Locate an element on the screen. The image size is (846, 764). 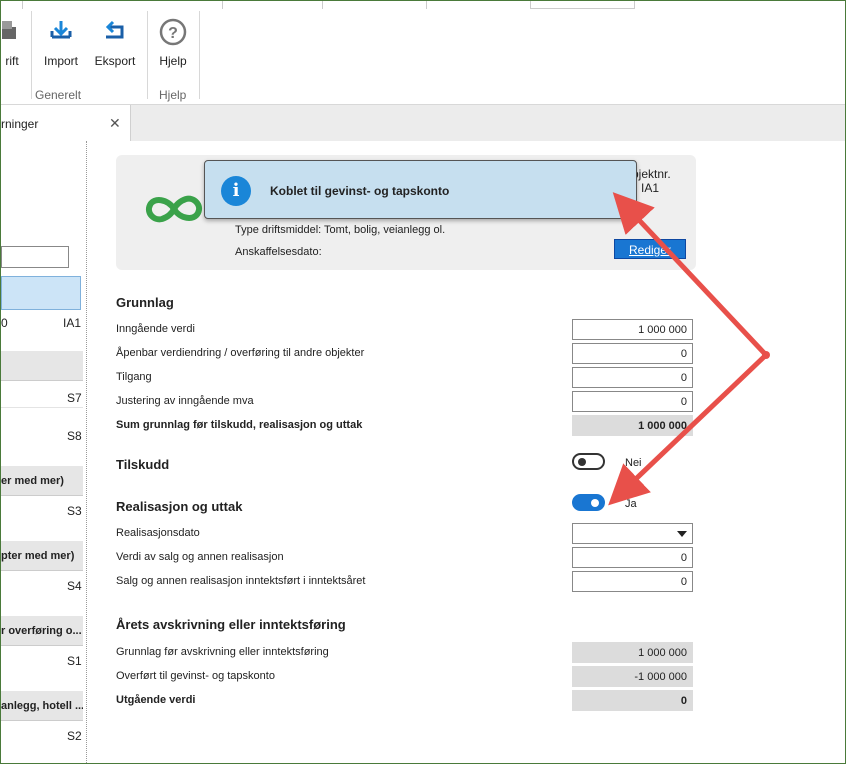
field-label: Overført til gevinst- og tapskonto is located at coordinates (195, 676).